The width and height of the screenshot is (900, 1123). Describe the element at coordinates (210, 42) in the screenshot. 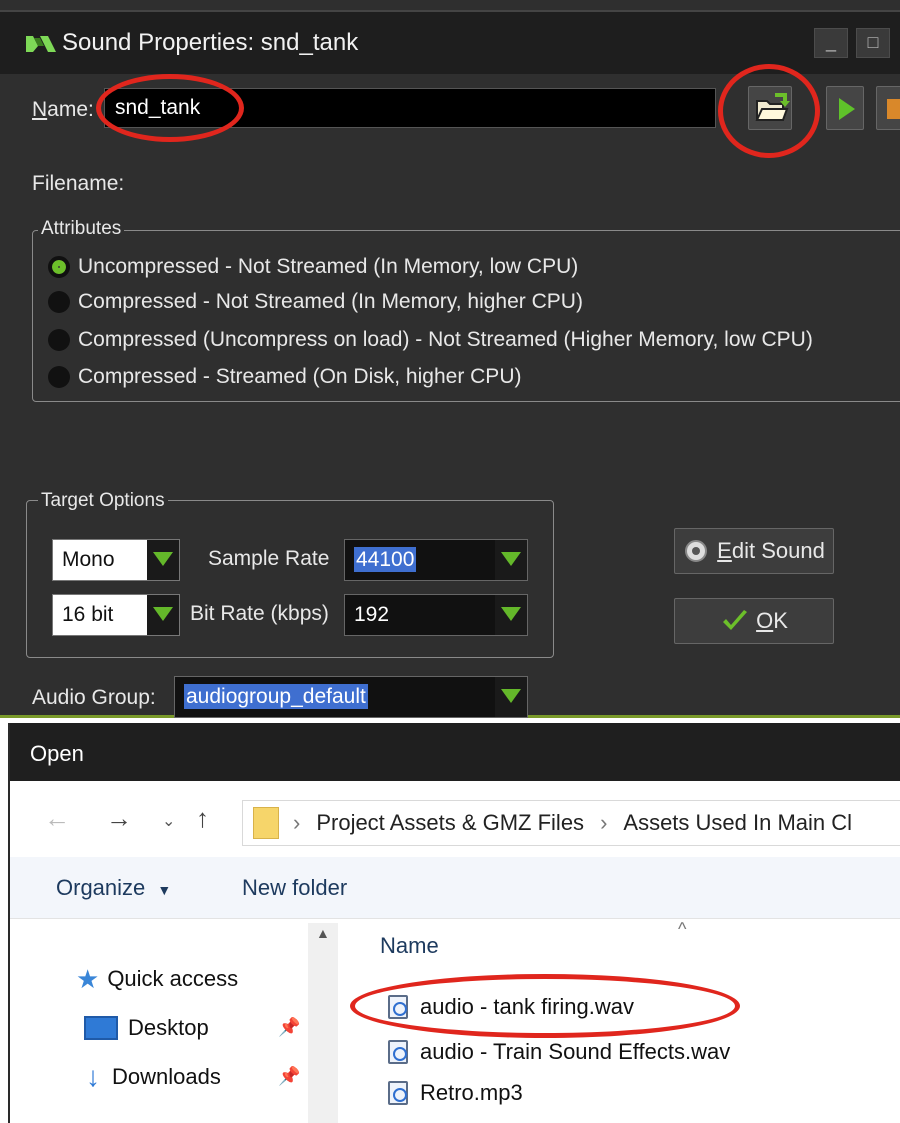

I see `window-title: Sound Properties: snd_tank` at that location.